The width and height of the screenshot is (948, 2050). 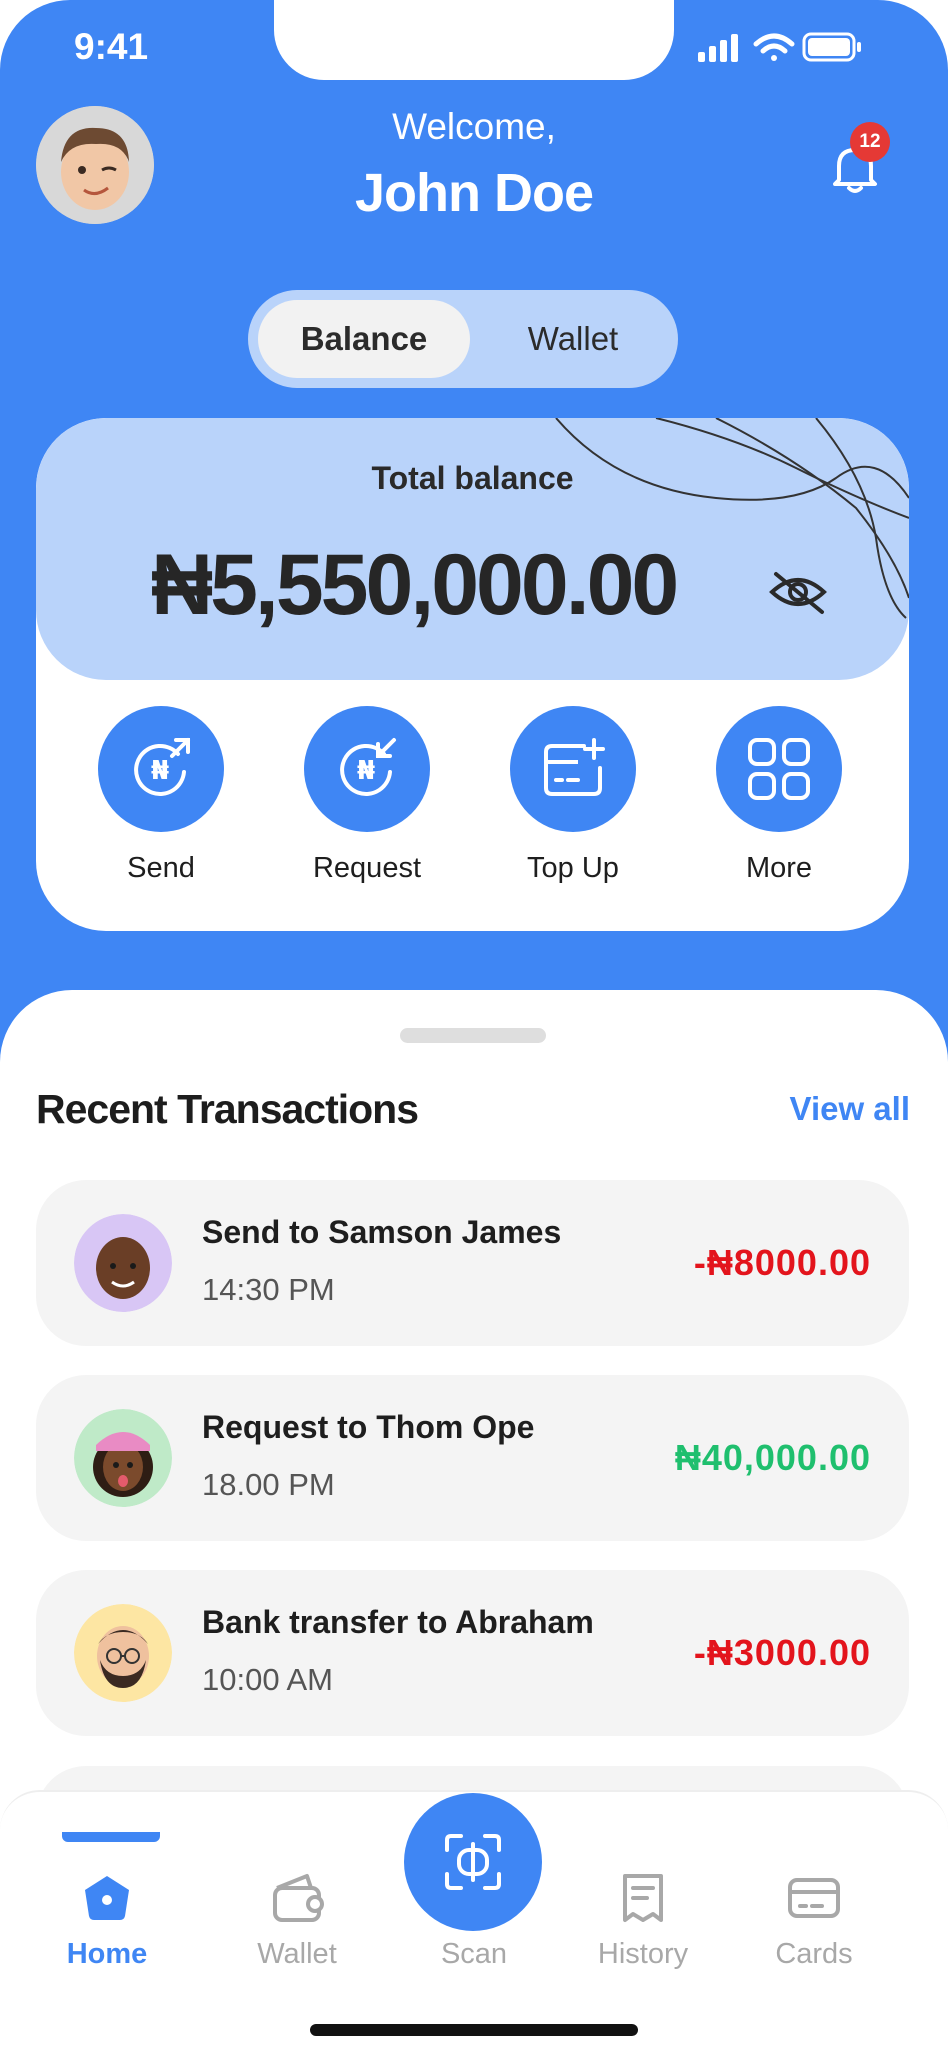 What do you see at coordinates (782, 1652) in the screenshot?
I see `transaction-amount: -₦3000.00` at bounding box center [782, 1652].